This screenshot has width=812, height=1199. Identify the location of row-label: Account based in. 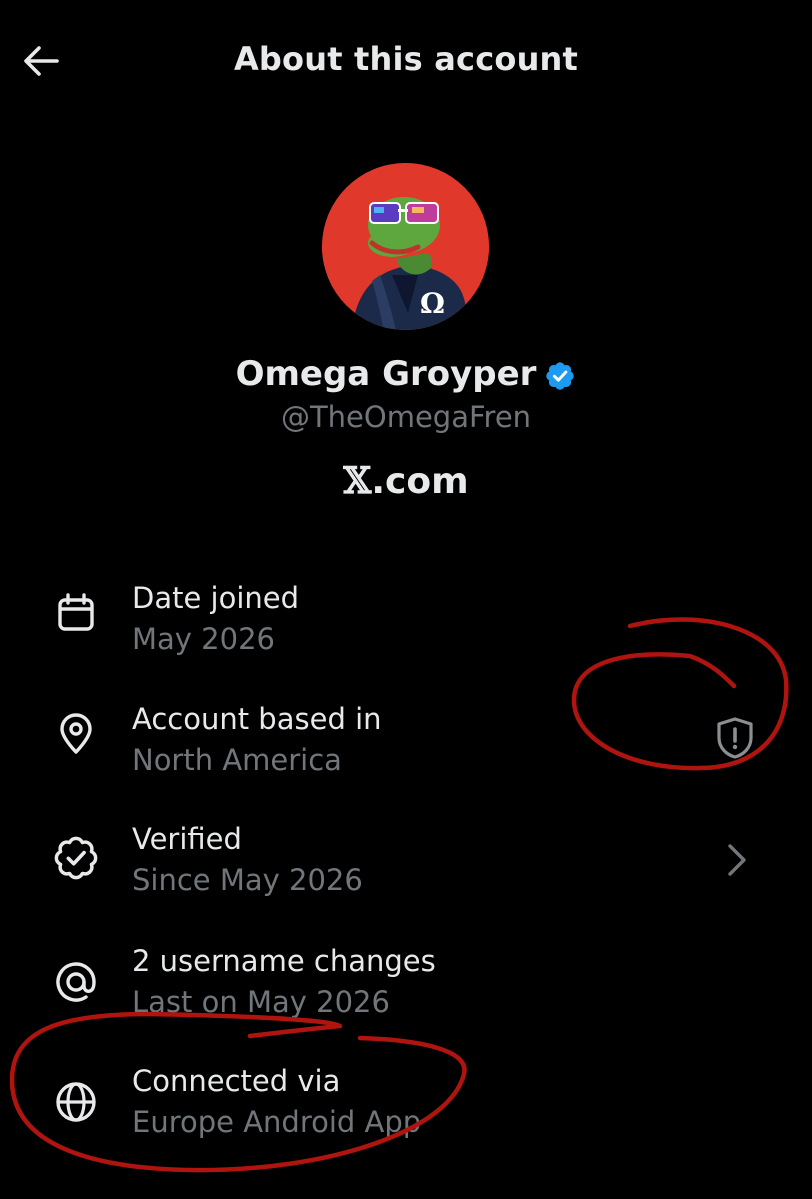
(257, 719).